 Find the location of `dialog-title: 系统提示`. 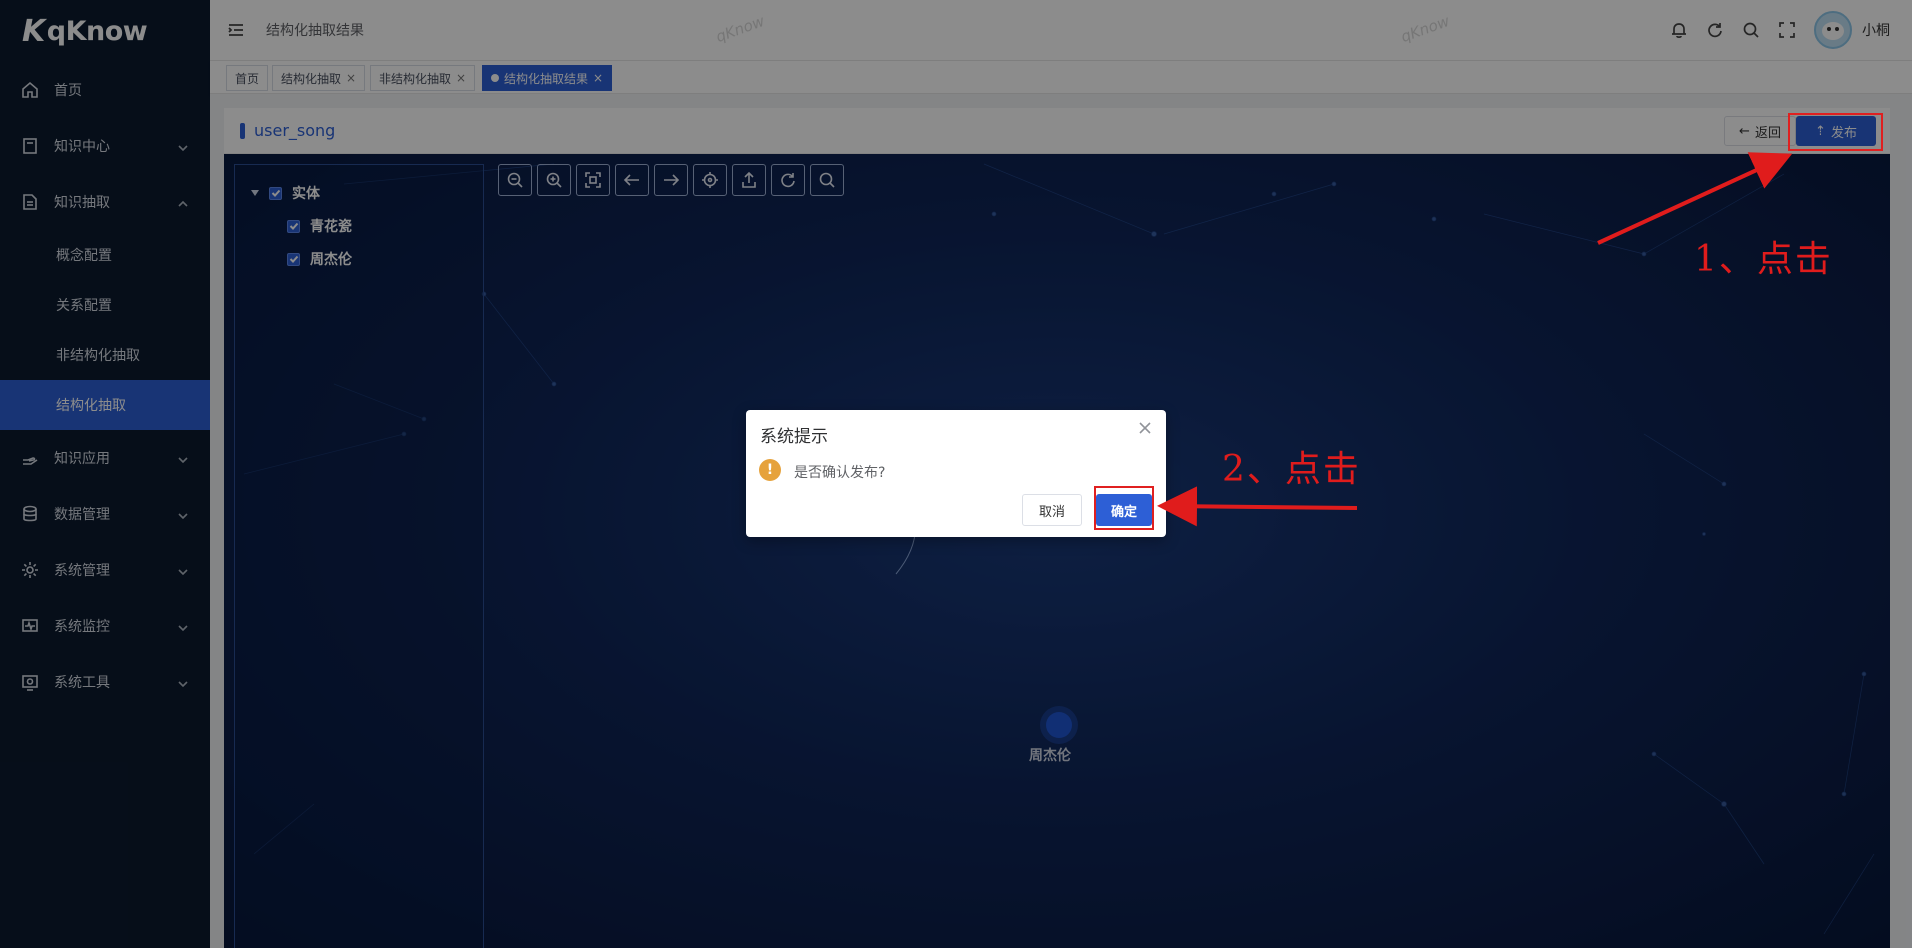

dialog-title: 系统提示 is located at coordinates (794, 437).